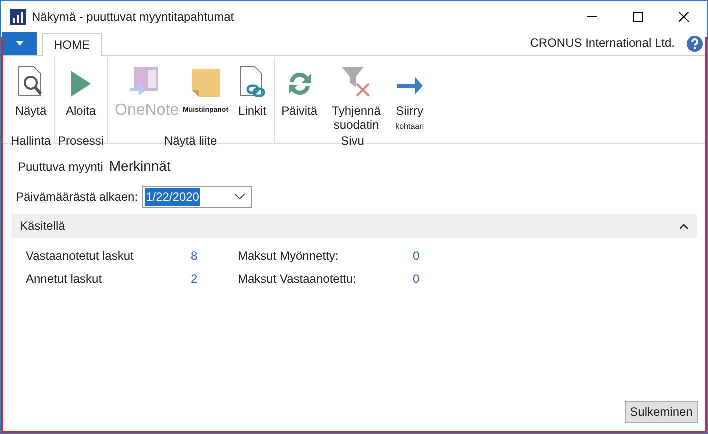 The height and width of the screenshot is (434, 708). I want to click on ribbon-button: Tyhjennä suodatin, so click(357, 96).